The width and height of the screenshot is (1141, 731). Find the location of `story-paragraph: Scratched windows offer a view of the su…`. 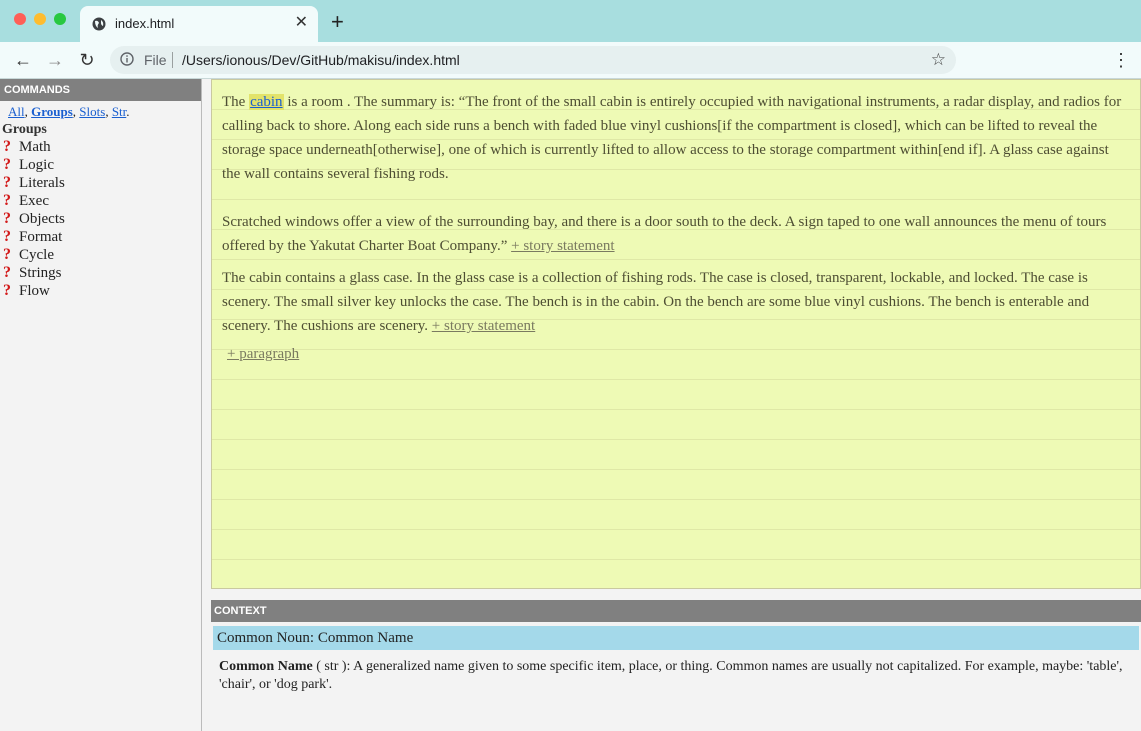

story-paragraph: Scratched windows offer a view of the su… is located at coordinates (676, 234).